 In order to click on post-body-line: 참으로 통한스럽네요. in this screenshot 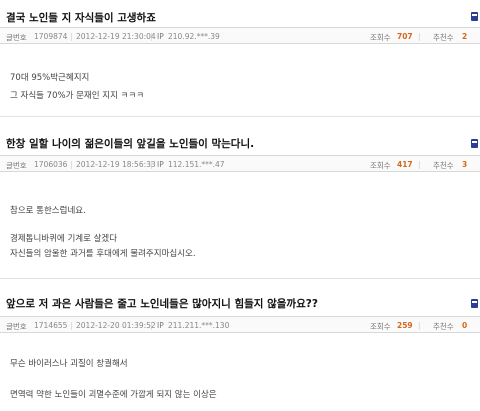, I will do `click(48, 211)`.